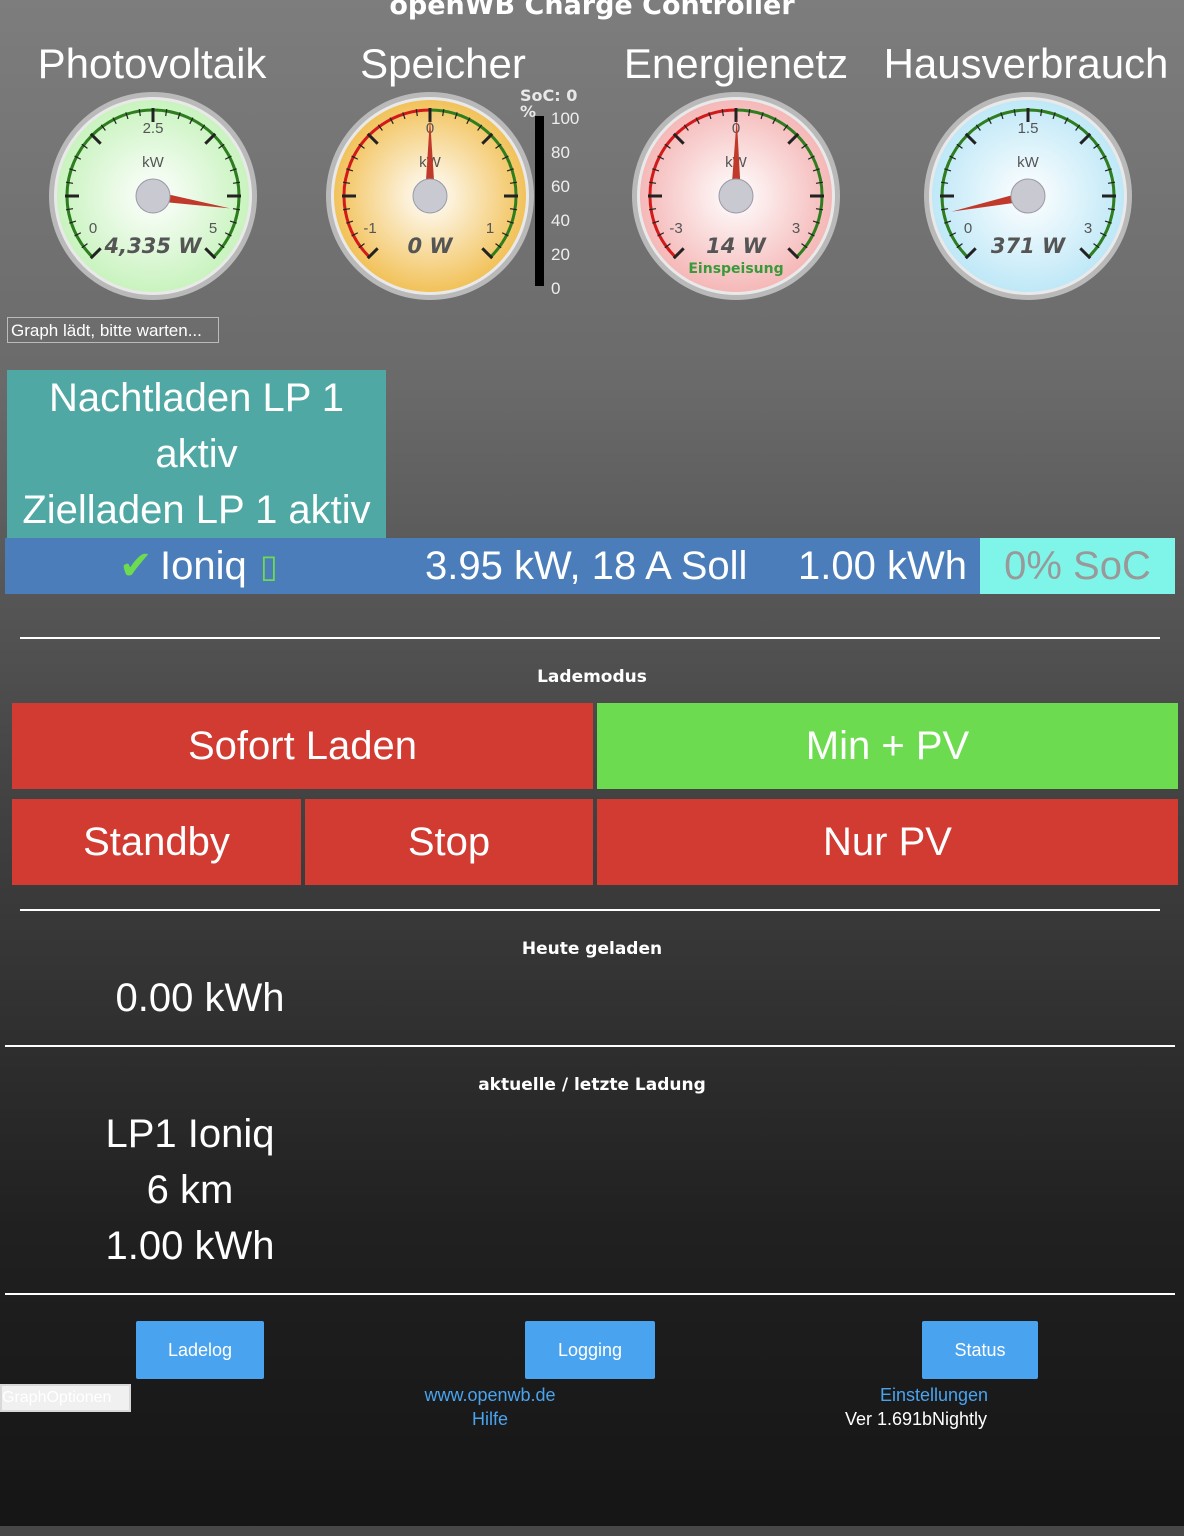 Image resolution: width=1184 pixels, height=1536 pixels. I want to click on check-icon: ✔, so click(136, 566).